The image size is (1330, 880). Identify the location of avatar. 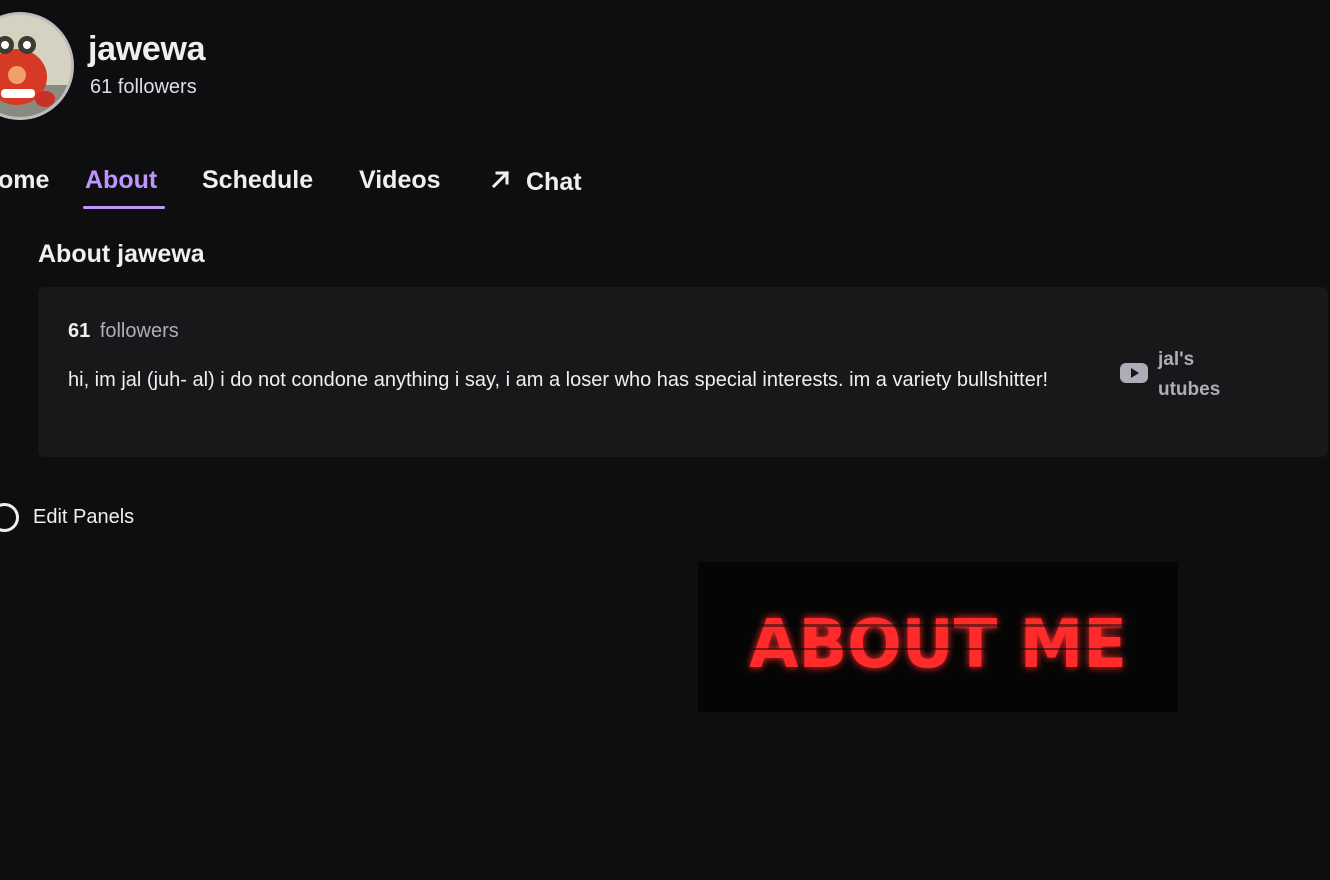
(37, 66).